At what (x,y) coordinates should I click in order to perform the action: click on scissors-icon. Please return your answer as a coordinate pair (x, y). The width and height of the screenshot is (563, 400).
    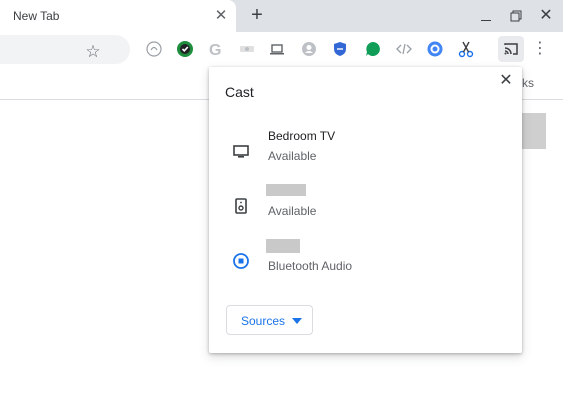
    Looking at the image, I should click on (466, 49).